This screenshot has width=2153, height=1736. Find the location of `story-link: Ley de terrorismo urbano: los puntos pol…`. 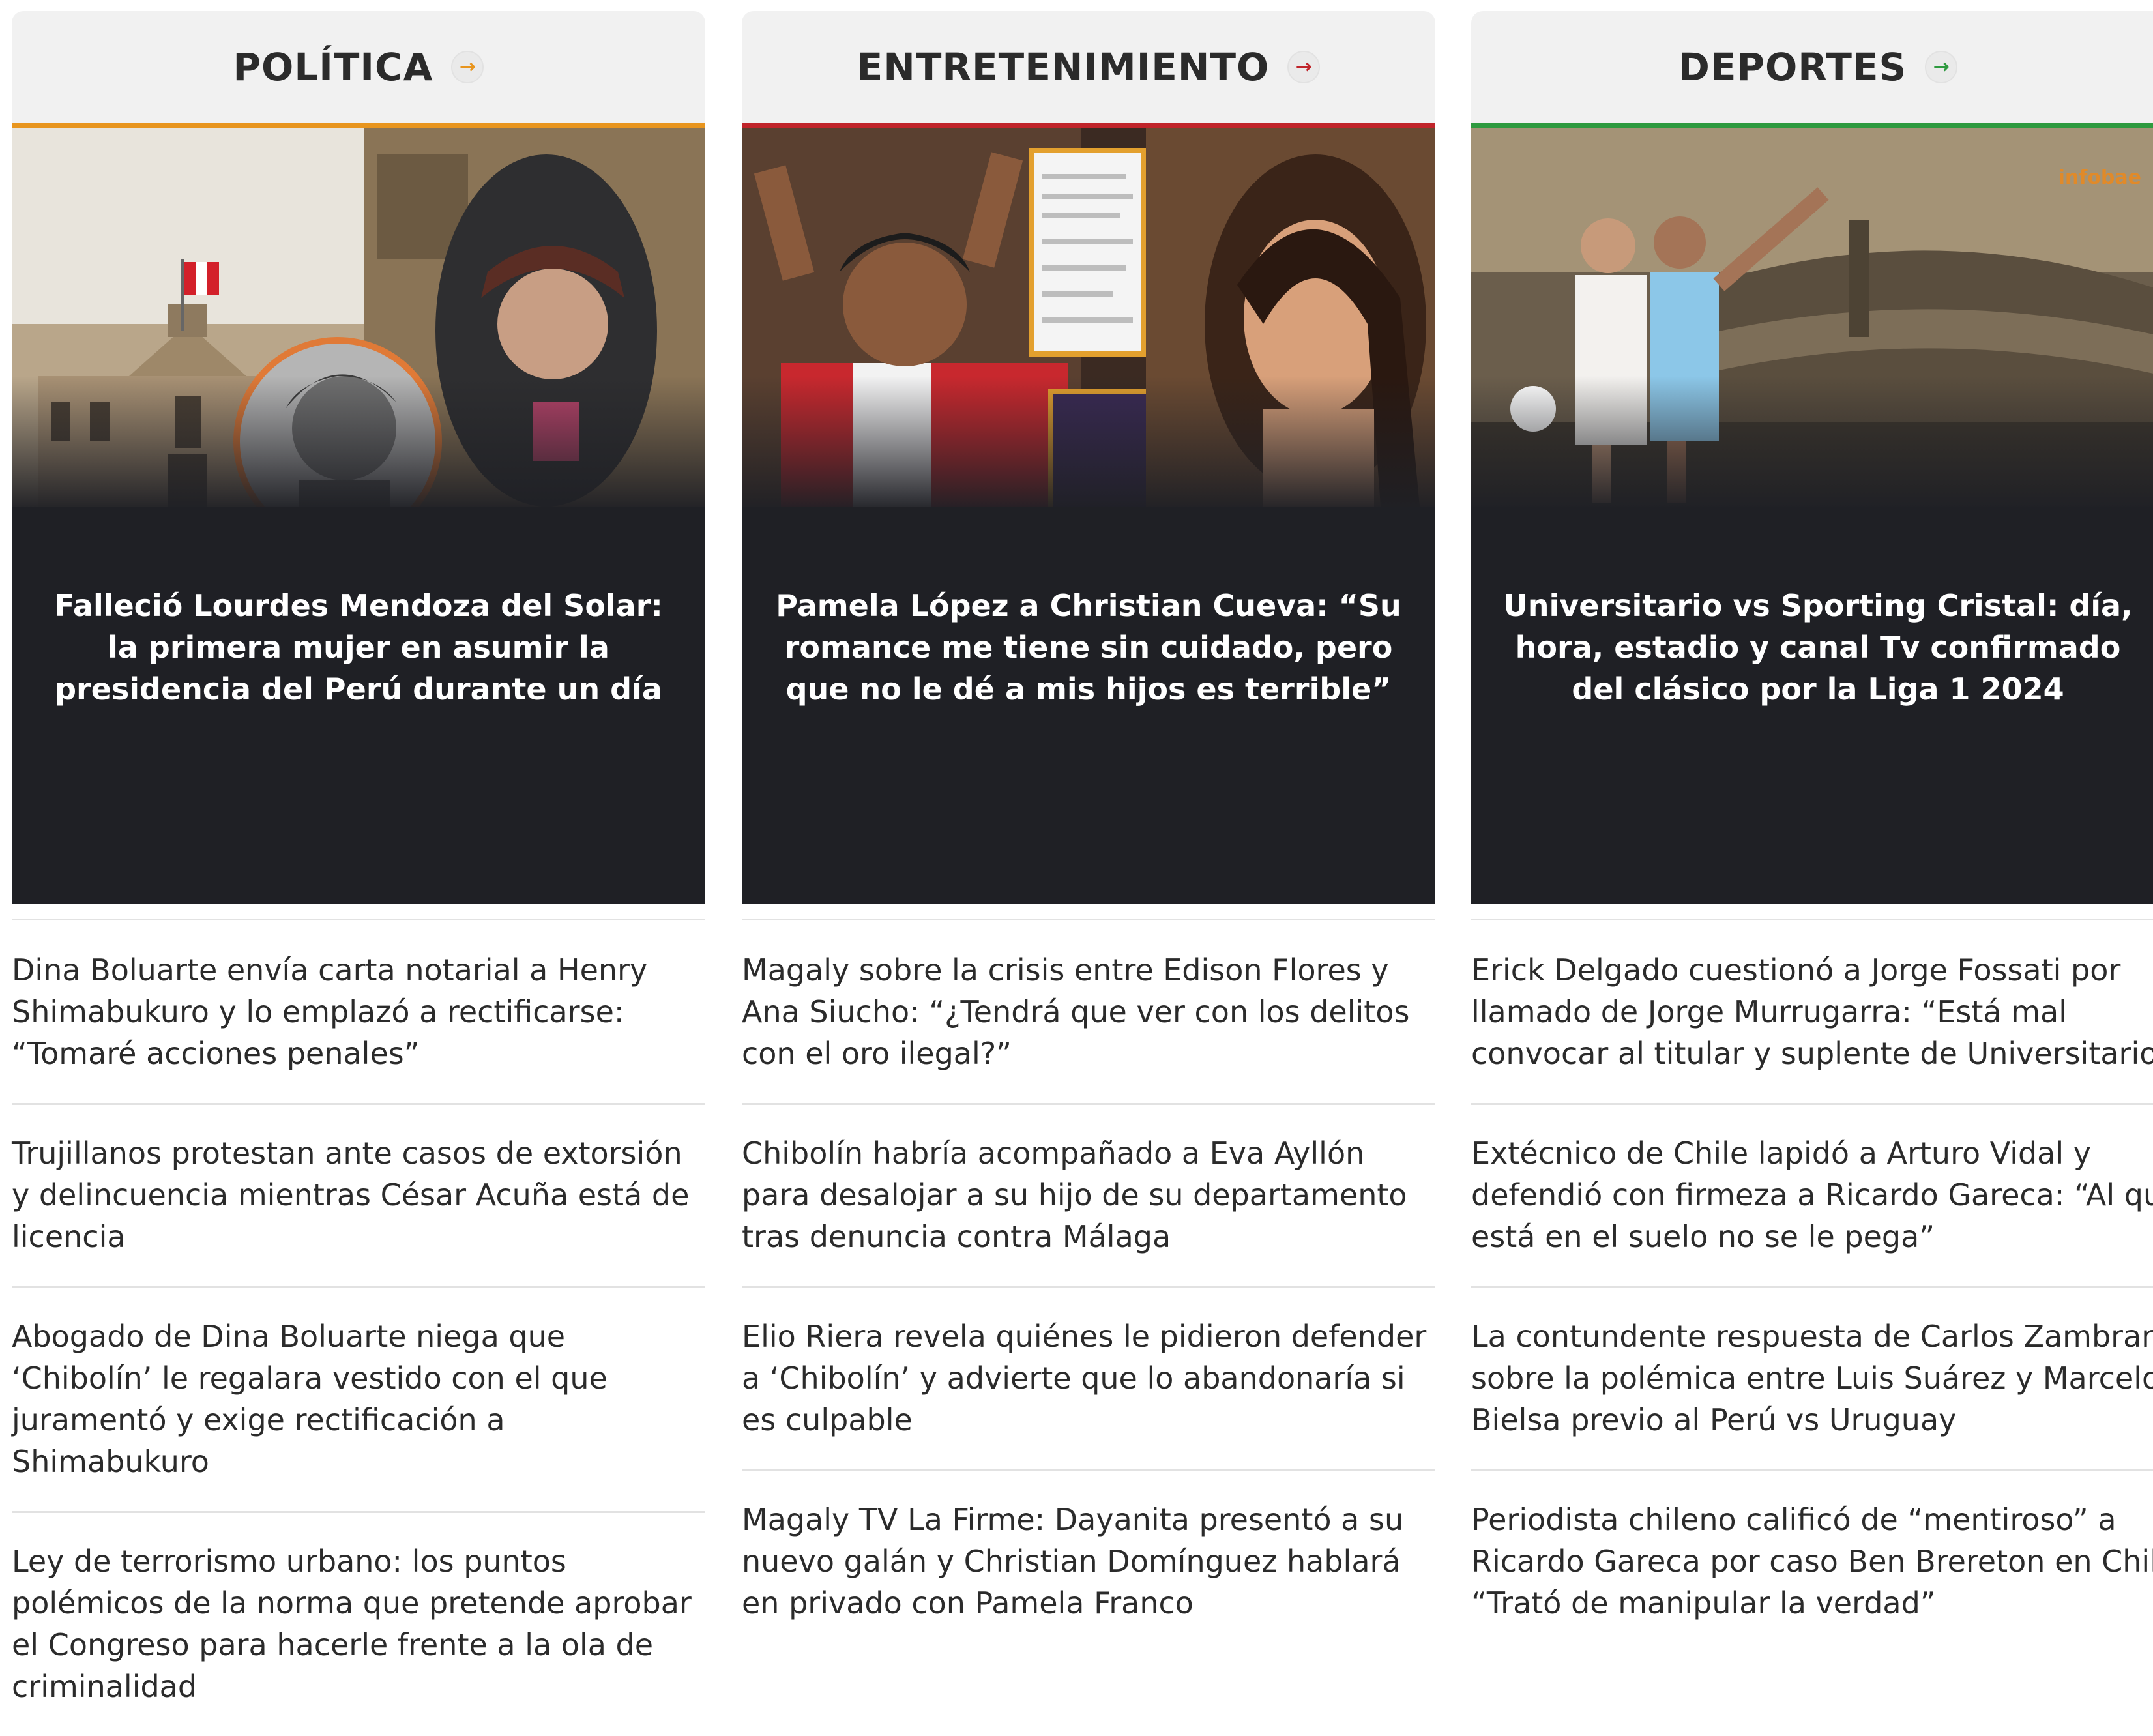

story-link: Ley de terrorismo urbano: los puntos pol… is located at coordinates (359, 1623).